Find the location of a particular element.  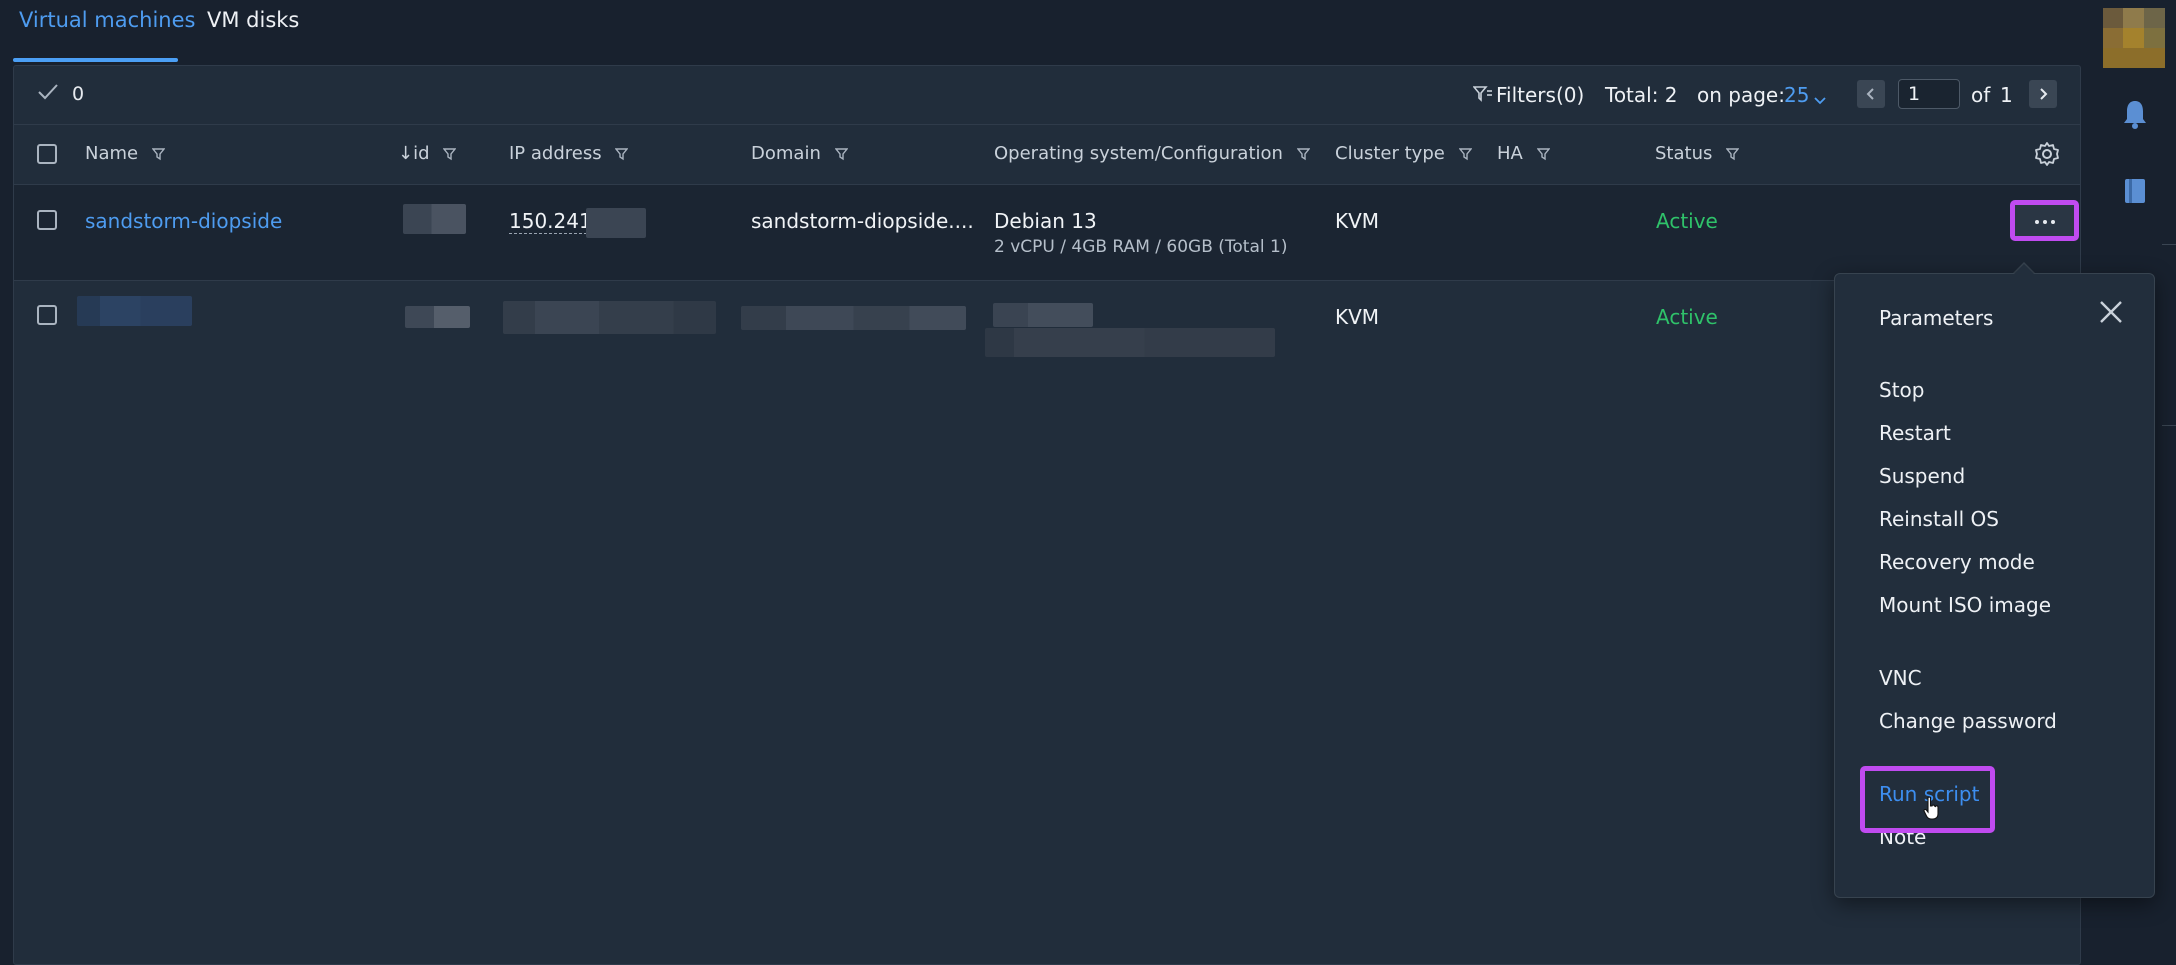

menu-item-mount-iso: Mount ISO image is located at coordinates (1965, 605).